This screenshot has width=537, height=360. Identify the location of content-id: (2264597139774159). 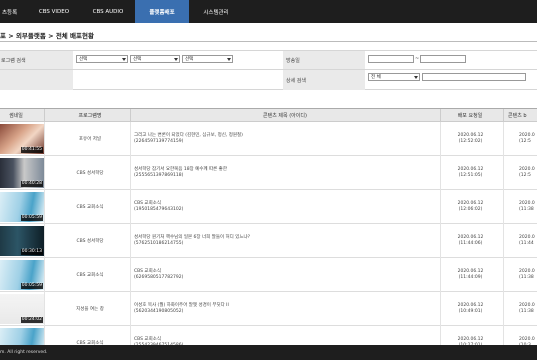
(159, 141).